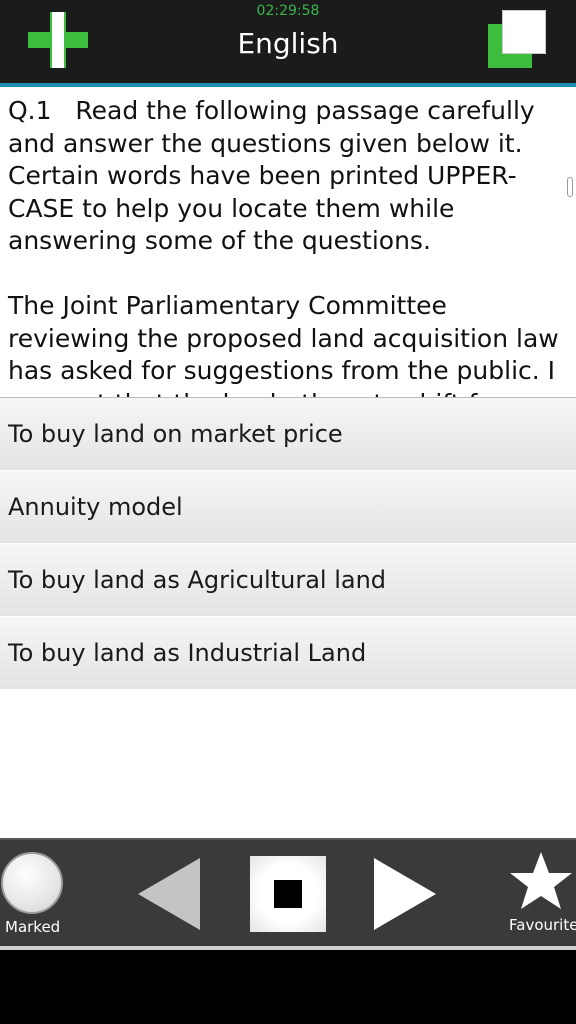  I want to click on next-icon, so click(405, 894).